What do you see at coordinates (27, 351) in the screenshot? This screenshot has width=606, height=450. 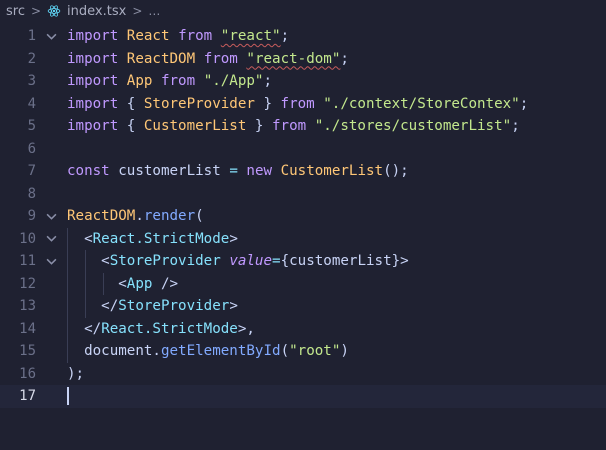 I see `line-number: 15` at bounding box center [27, 351].